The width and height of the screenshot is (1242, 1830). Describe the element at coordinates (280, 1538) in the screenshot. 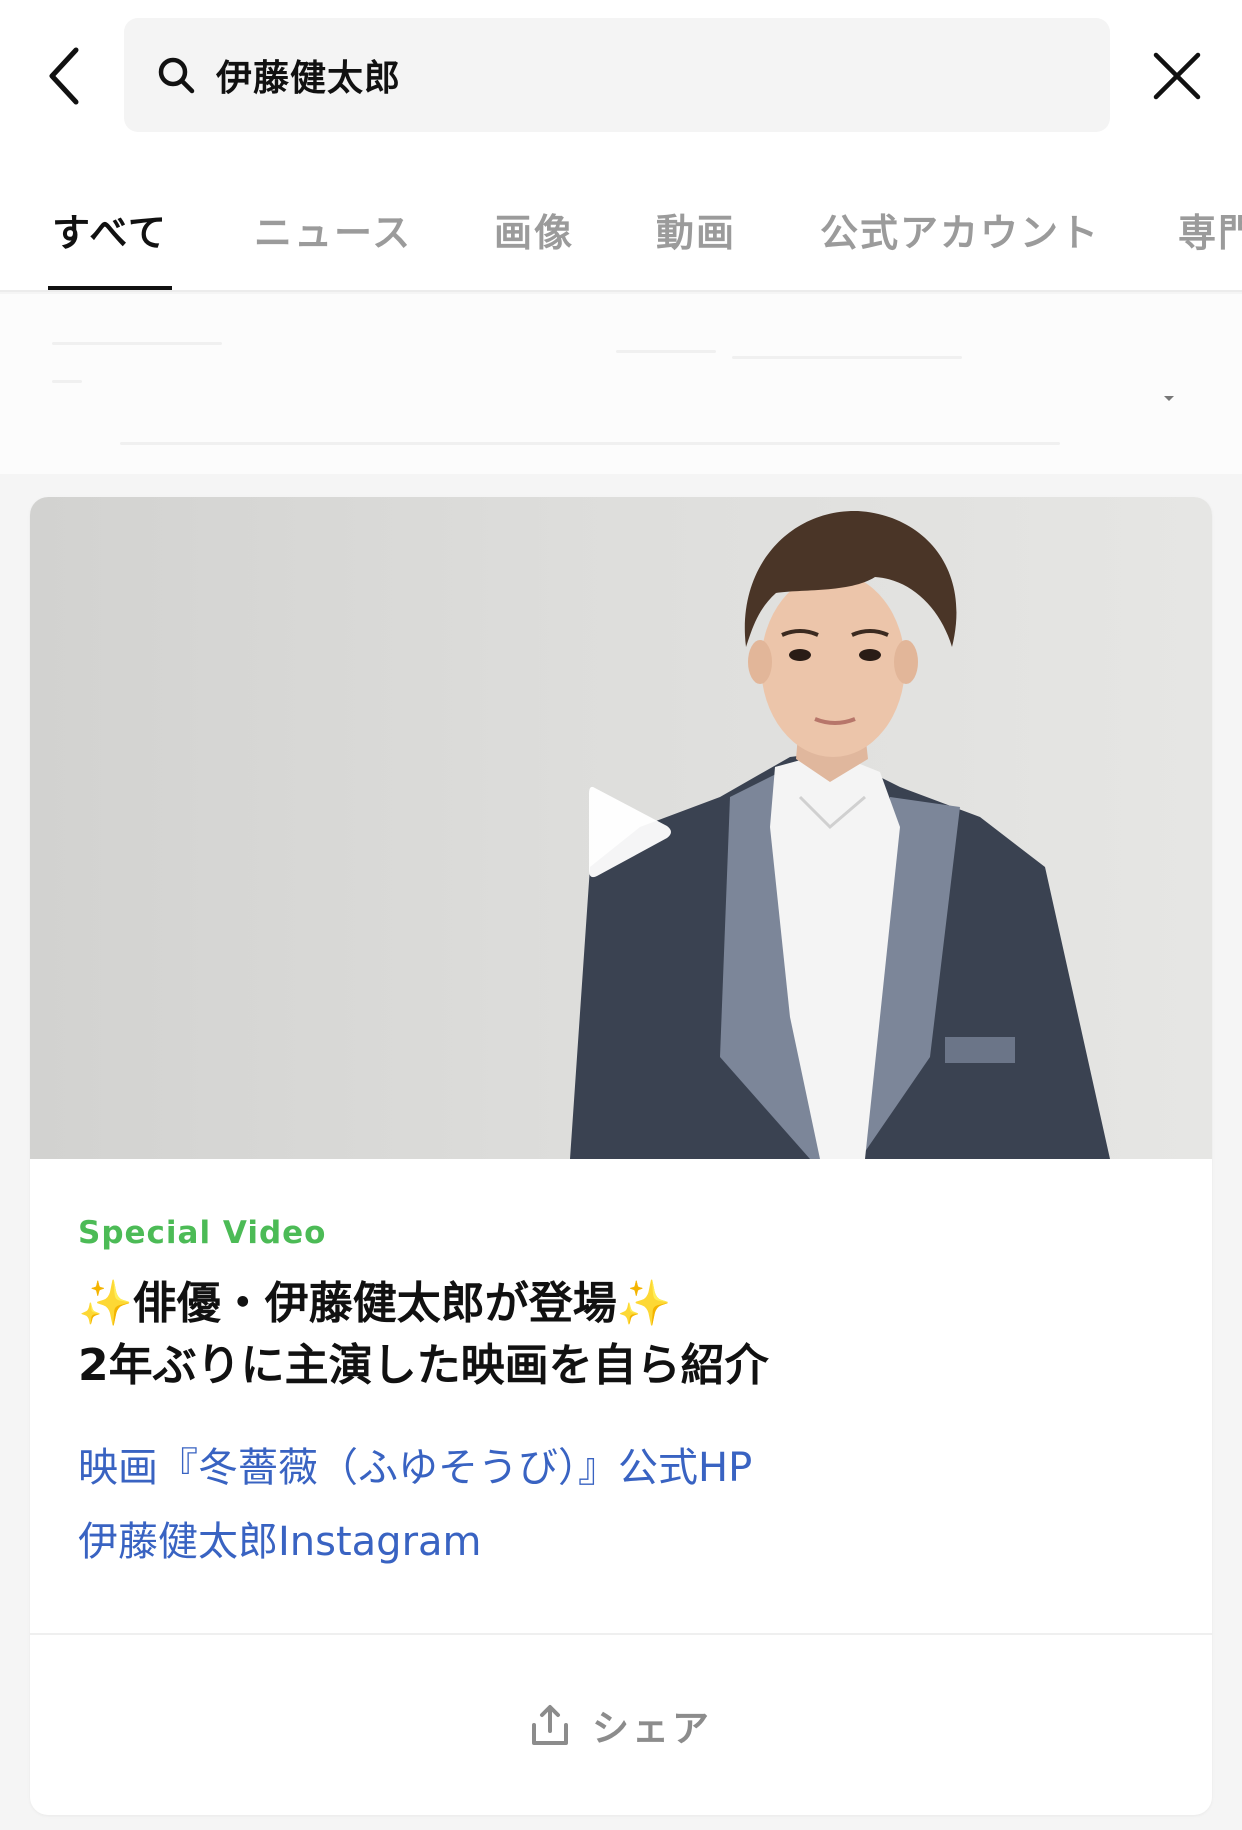

I see `link-instagram: 伊藤健太郎Instagram` at that location.